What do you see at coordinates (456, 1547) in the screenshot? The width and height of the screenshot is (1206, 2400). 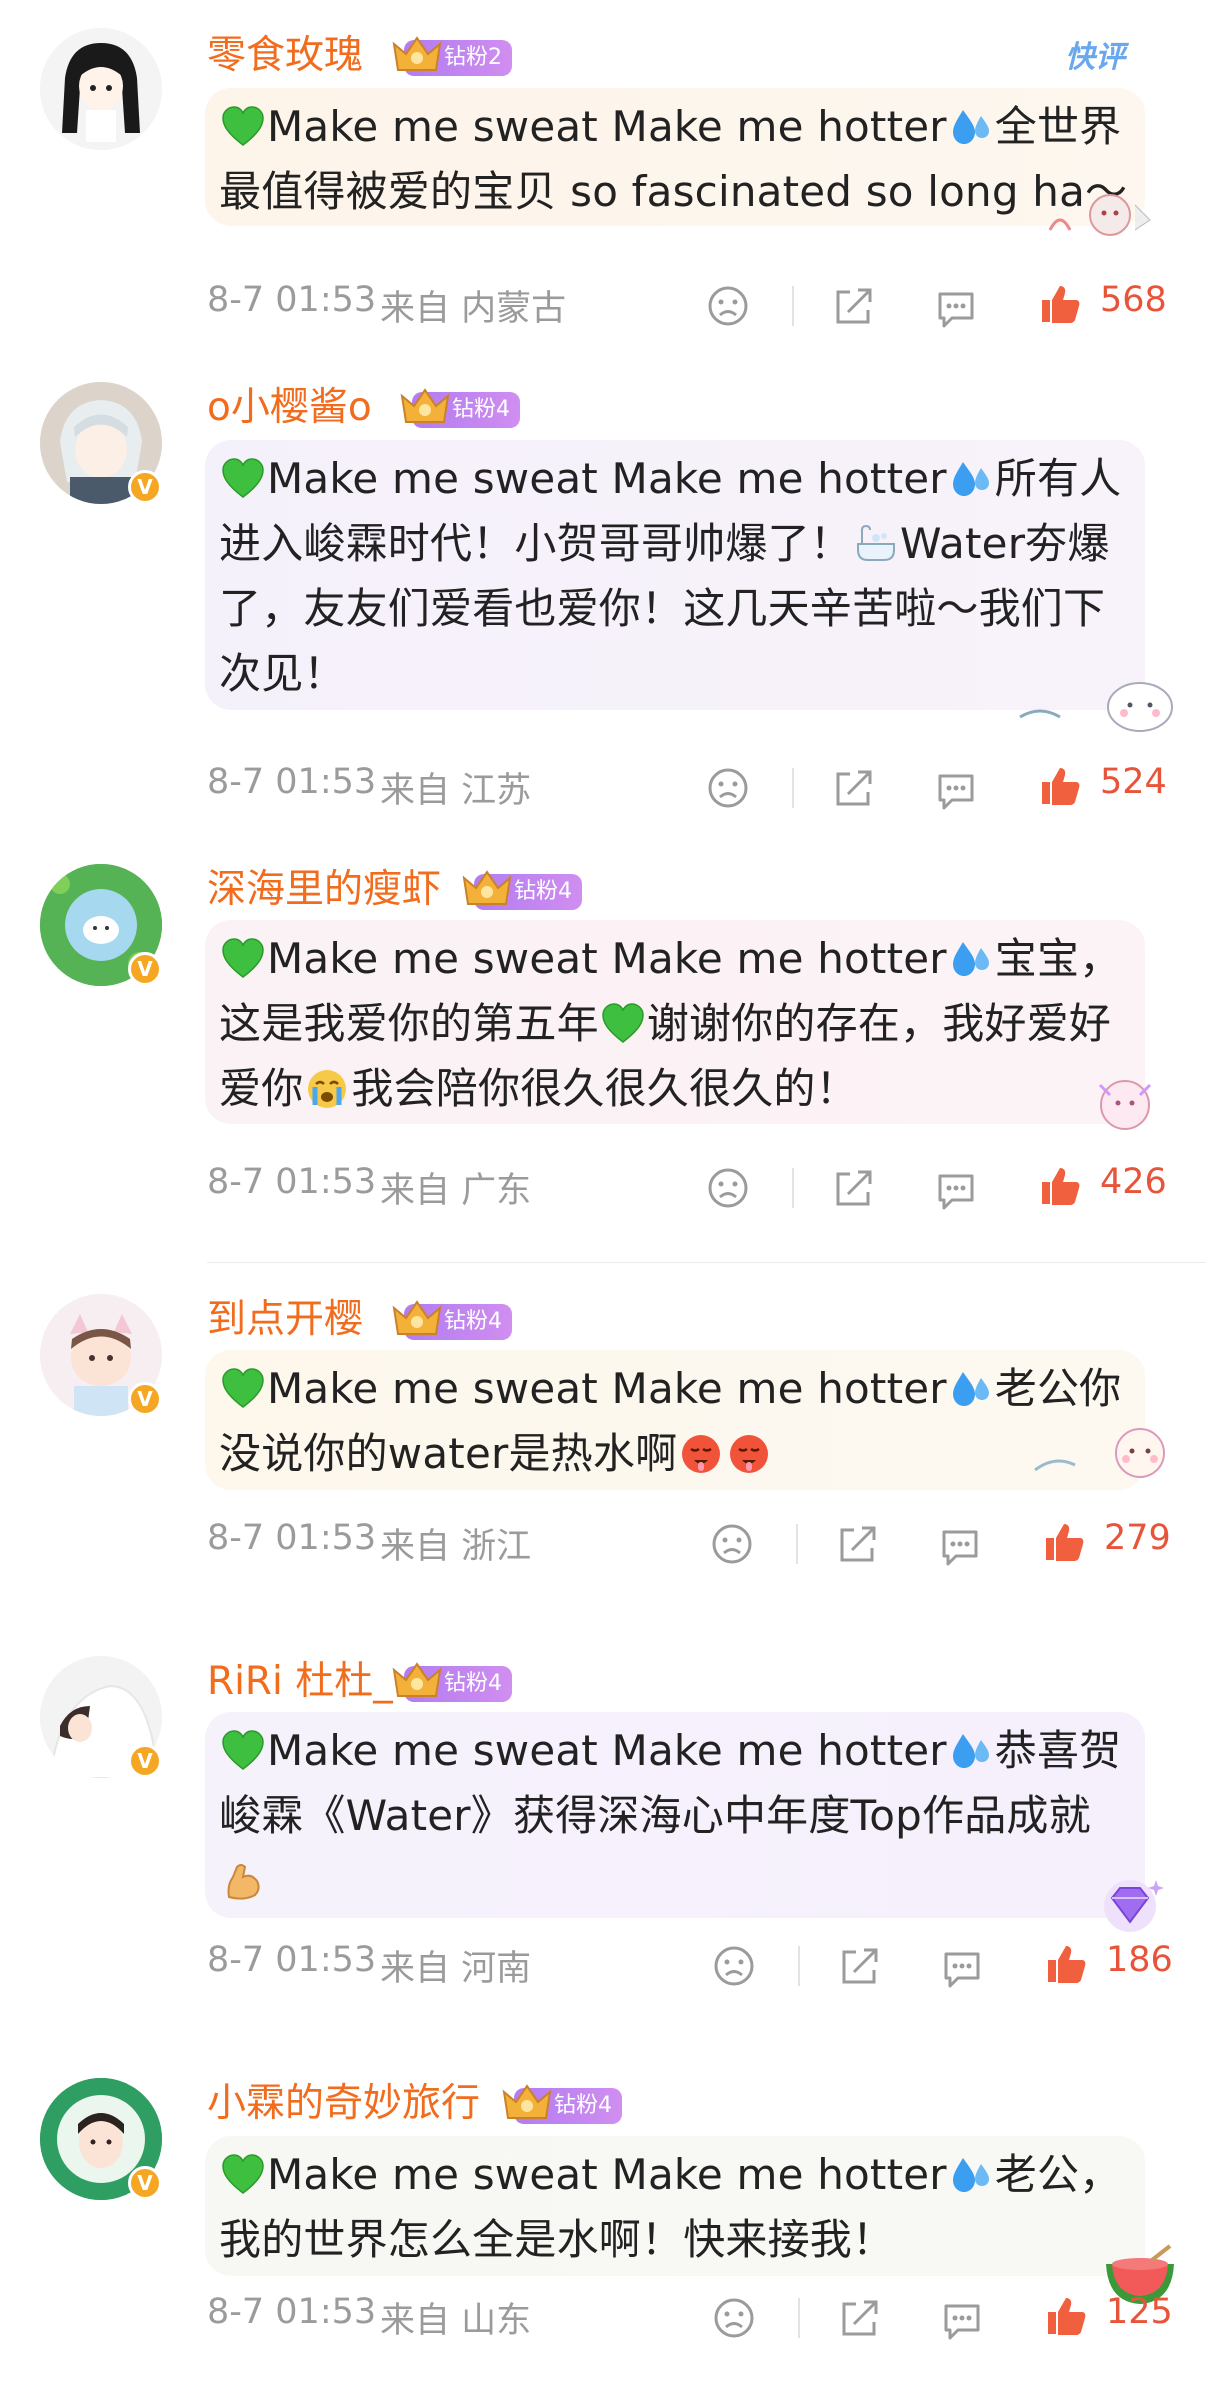 I see `comment-location: 来自 浙江` at bounding box center [456, 1547].